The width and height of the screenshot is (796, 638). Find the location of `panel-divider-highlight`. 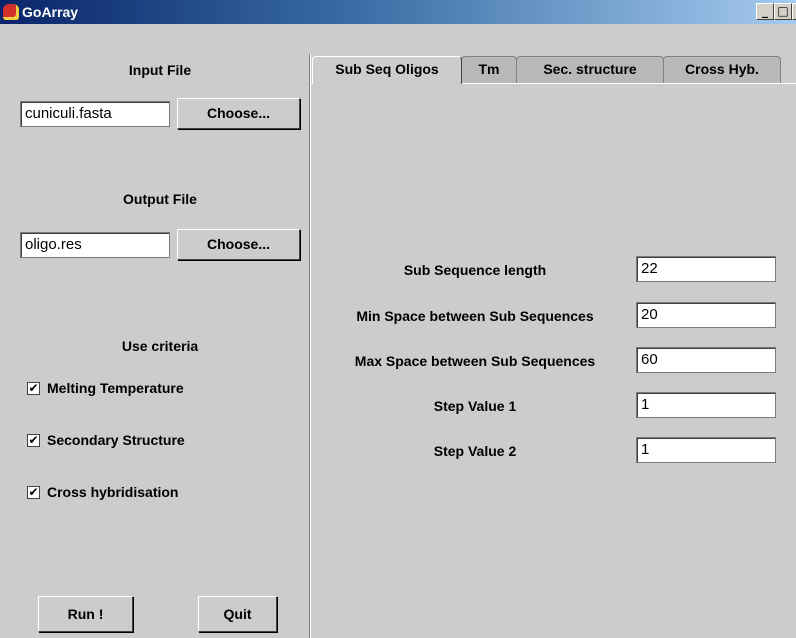

panel-divider-highlight is located at coordinates (310, 346).